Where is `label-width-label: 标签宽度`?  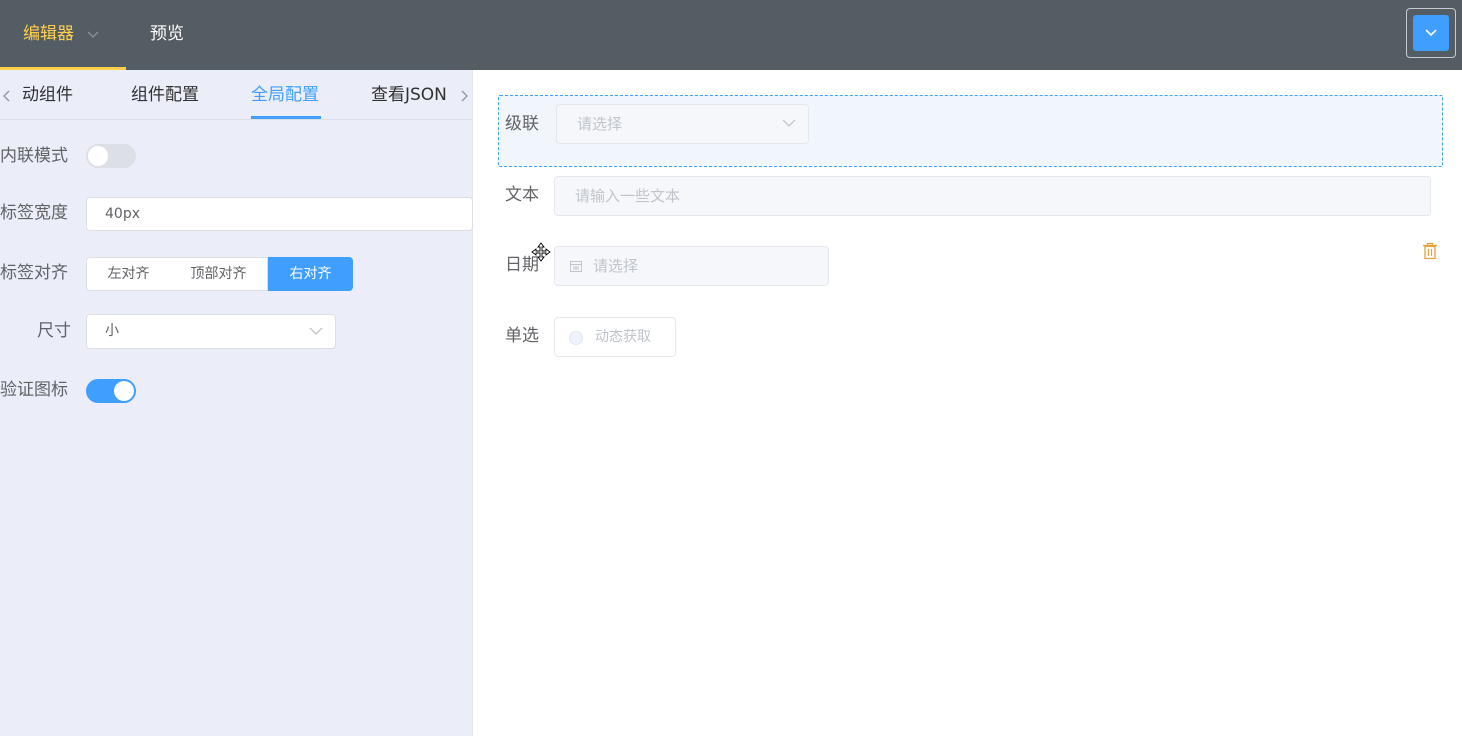 label-width-label: 标签宽度 is located at coordinates (34, 213).